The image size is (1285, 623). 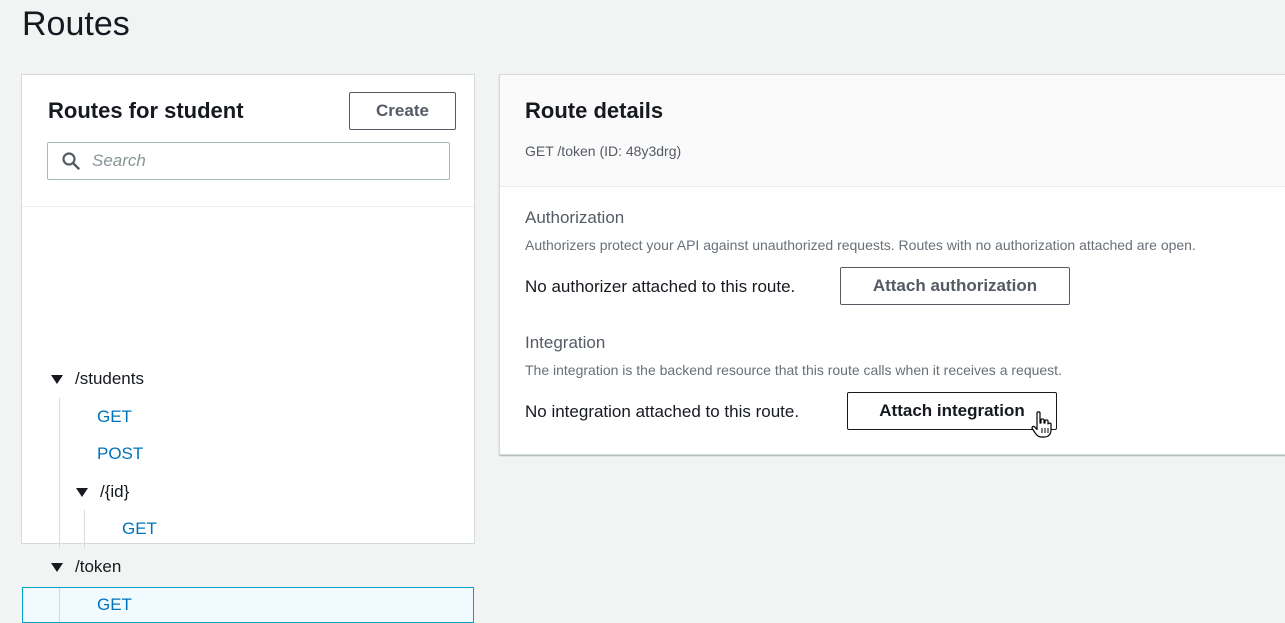 I want to click on routes-panel-title: Routes for student, so click(x=146, y=110).